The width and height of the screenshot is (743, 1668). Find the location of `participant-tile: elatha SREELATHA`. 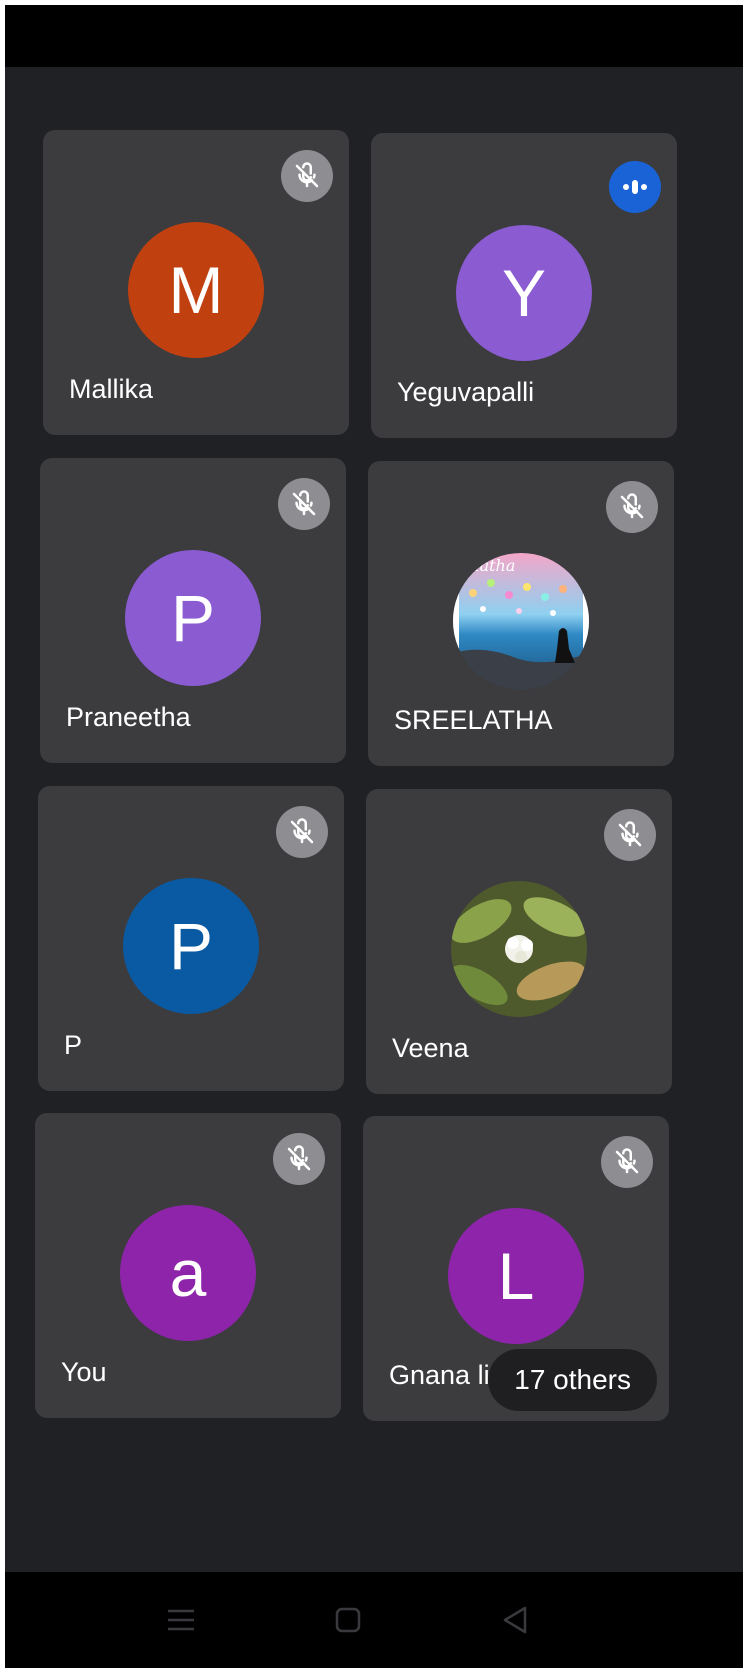

participant-tile: elatha SREELATHA is located at coordinates (521, 613).